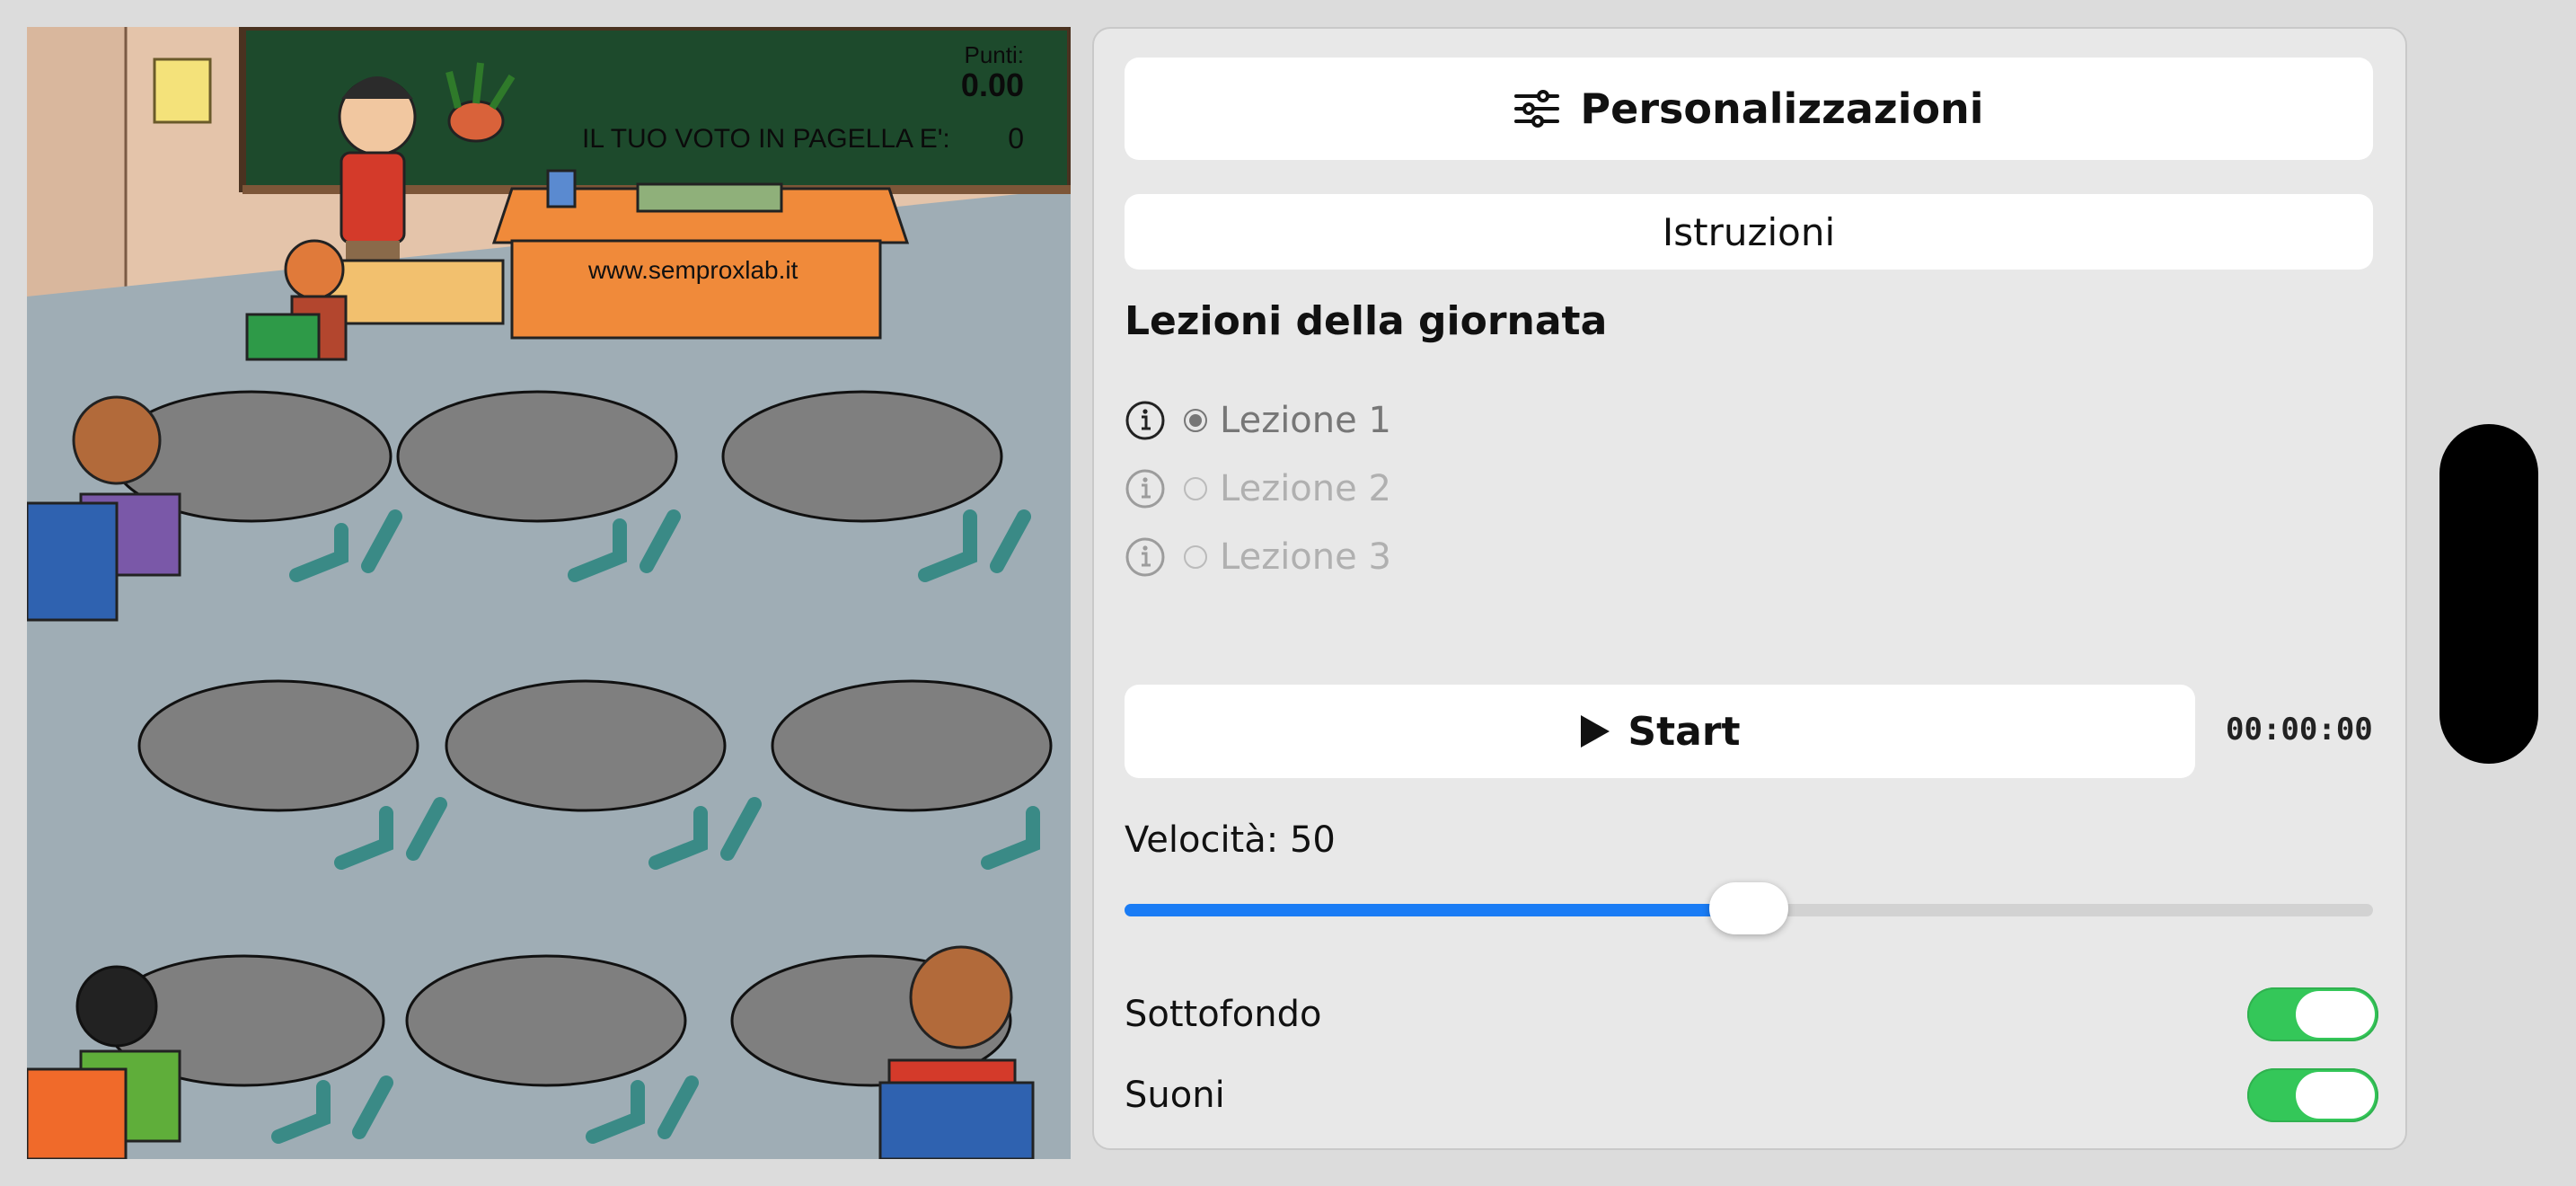 The width and height of the screenshot is (2576, 1186). Describe the element at coordinates (1366, 321) in the screenshot. I see `lessons-title: Lezioni della giornata` at that location.